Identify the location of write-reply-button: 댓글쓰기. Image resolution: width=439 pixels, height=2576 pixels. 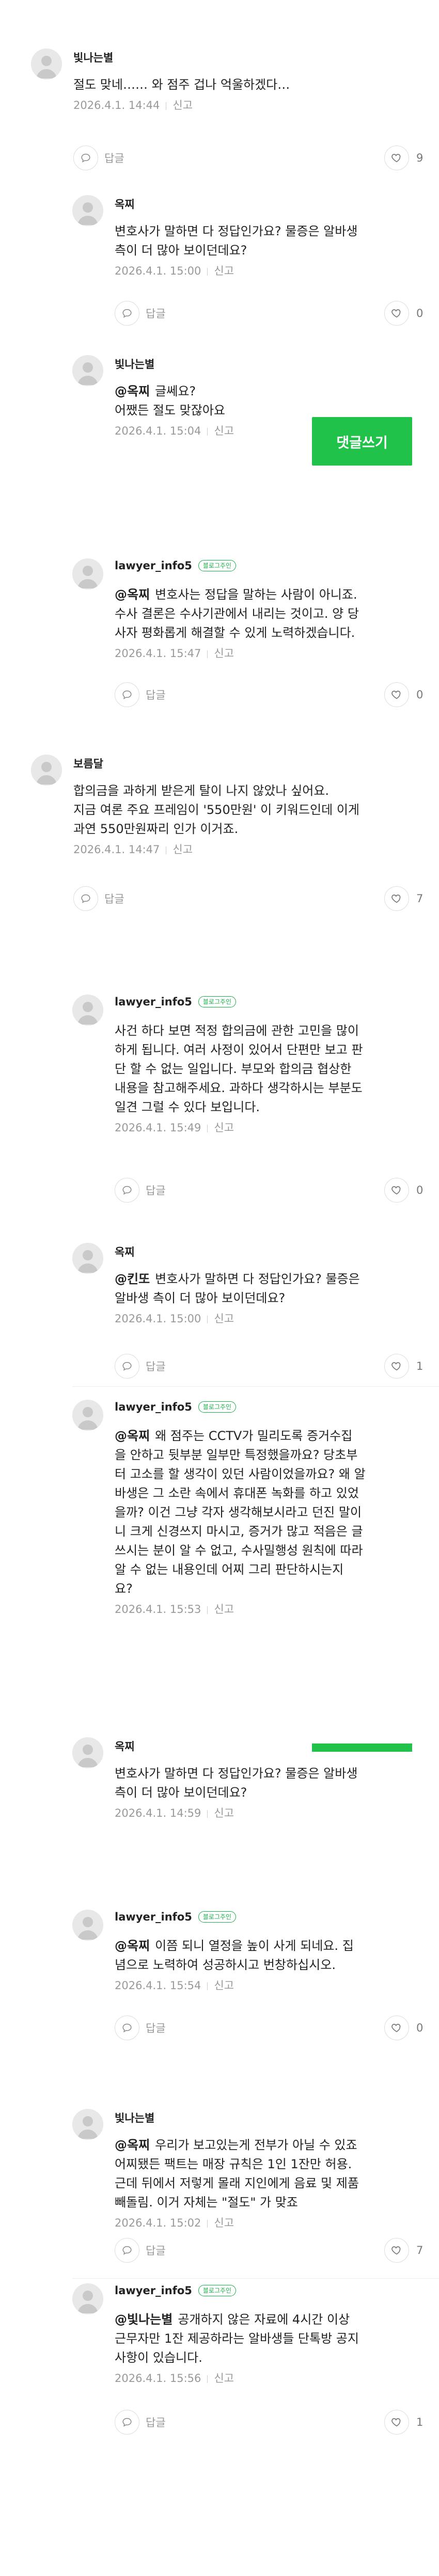
(362, 441).